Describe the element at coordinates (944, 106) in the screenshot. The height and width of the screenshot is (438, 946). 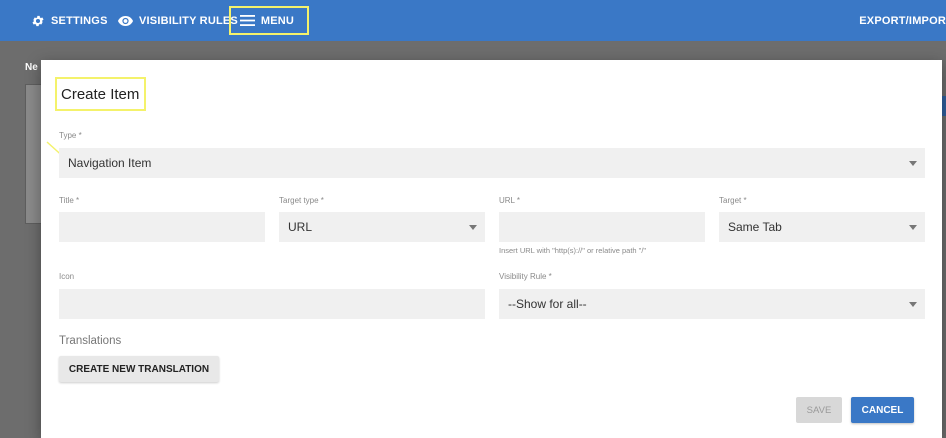
I see `background-strip` at that location.